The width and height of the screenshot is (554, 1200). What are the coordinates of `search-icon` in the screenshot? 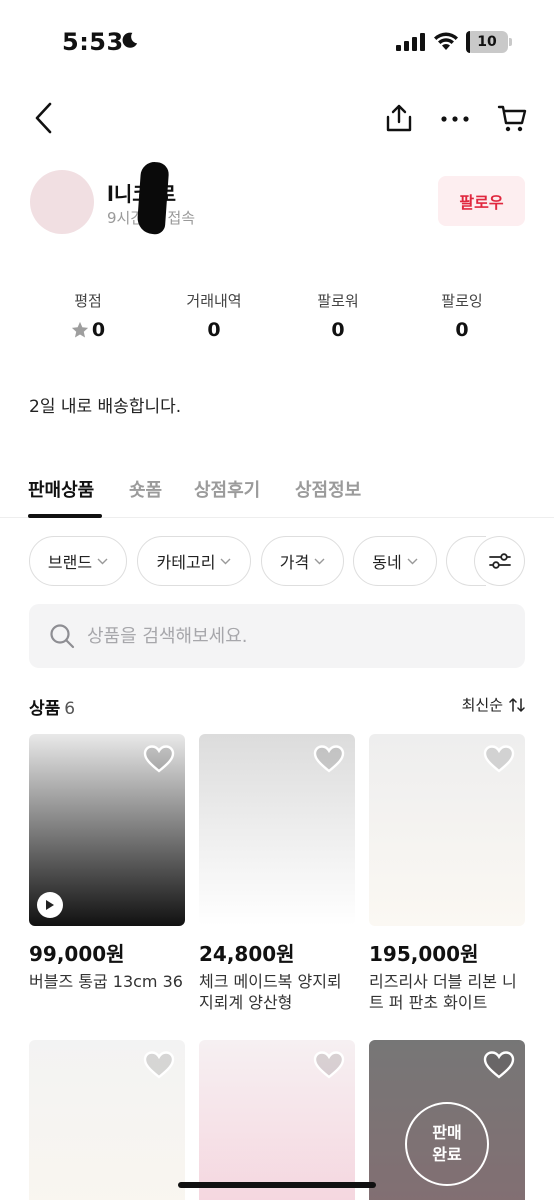 It's located at (62, 636).